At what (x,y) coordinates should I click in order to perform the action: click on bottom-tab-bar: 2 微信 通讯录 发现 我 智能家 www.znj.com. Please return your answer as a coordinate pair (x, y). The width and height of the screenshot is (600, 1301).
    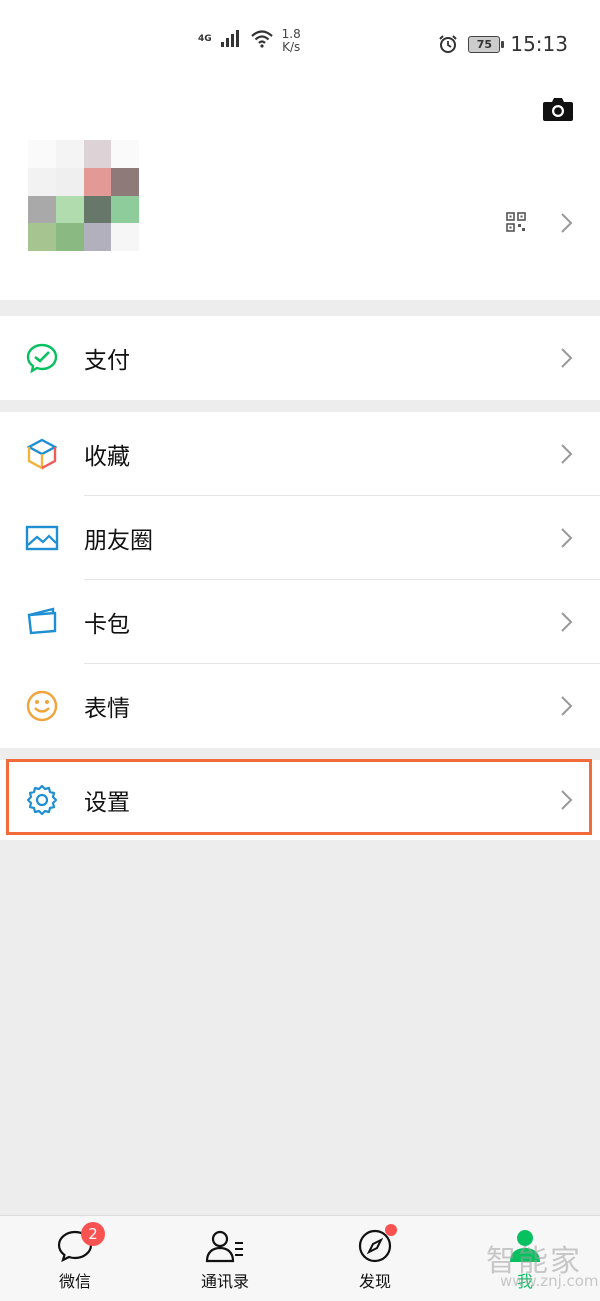
    Looking at the image, I should click on (300, 1258).